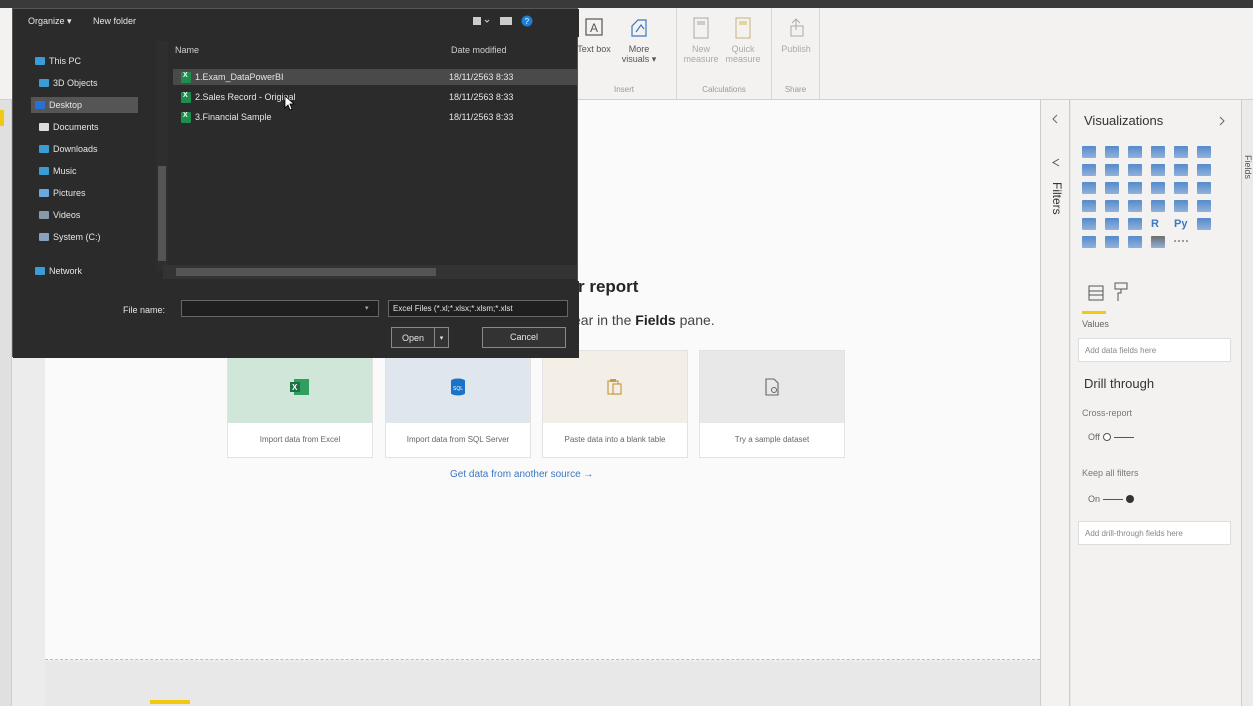 This screenshot has height=706, width=1253. Describe the element at coordinates (1207, 191) in the screenshot. I see `treemap-visual-icon` at that location.